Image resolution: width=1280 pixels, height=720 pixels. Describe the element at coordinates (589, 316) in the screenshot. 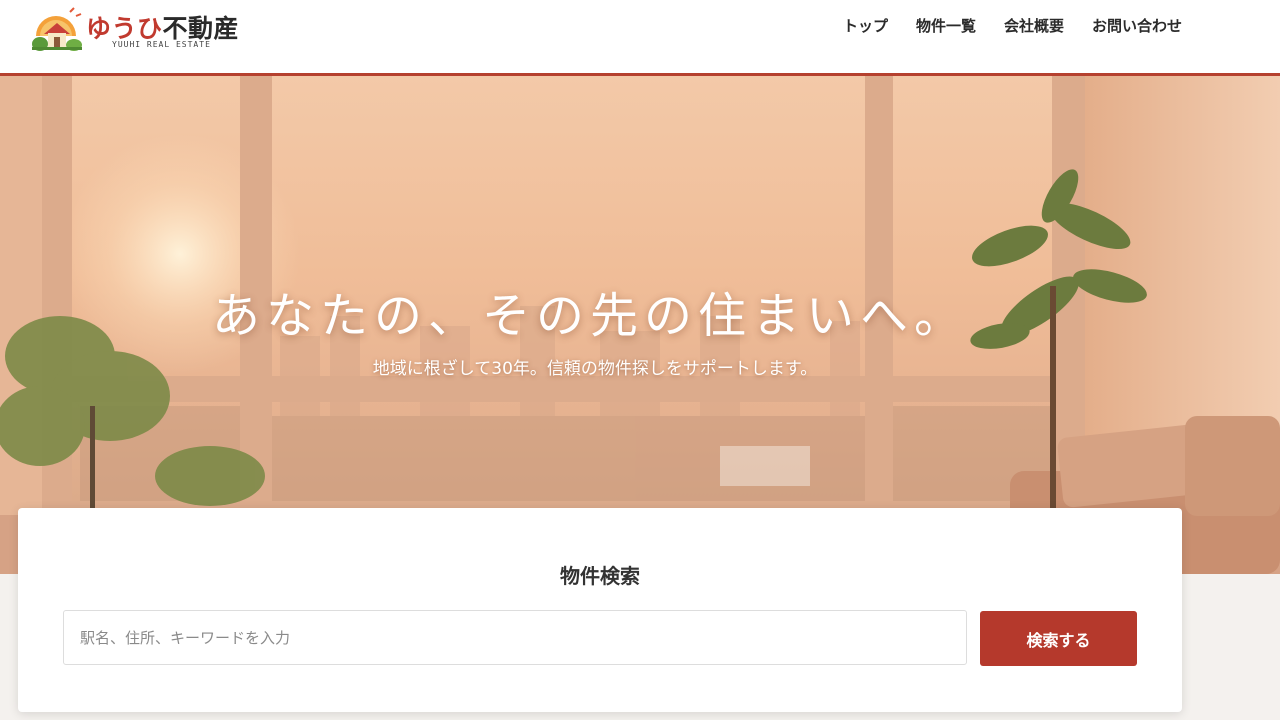

I see `hero-title: あなたの、その先の住まいへ。` at that location.